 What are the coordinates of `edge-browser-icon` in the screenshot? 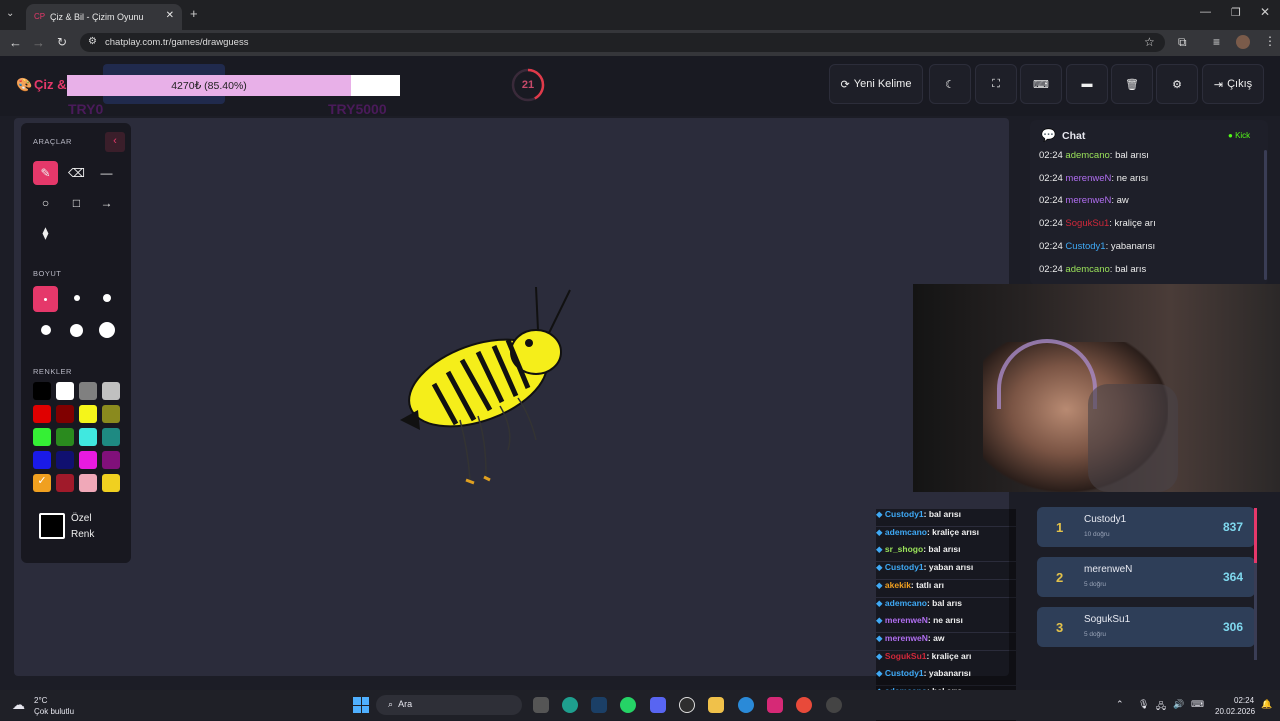 It's located at (746, 705).